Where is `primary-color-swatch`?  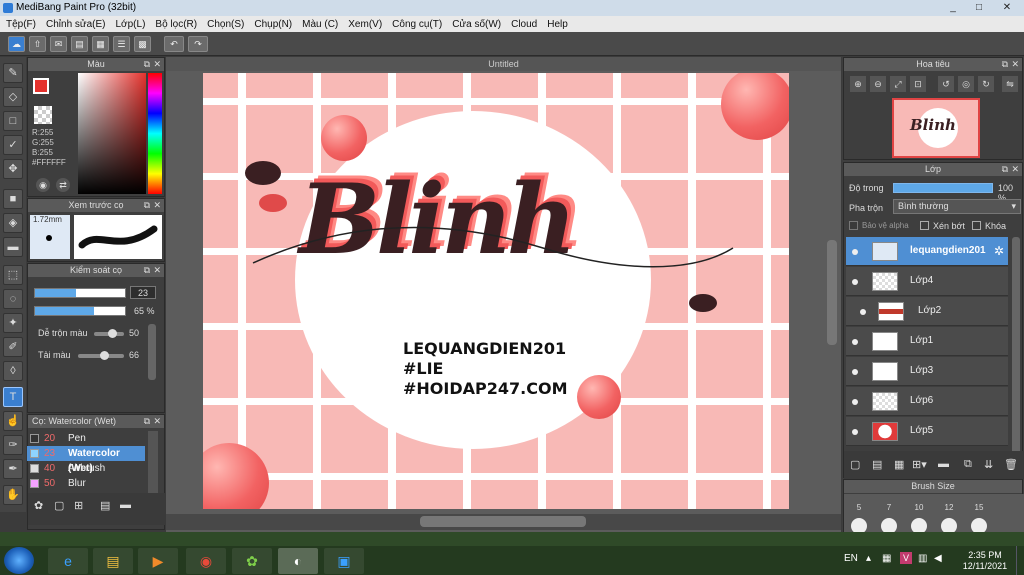 primary-color-swatch is located at coordinates (41, 86).